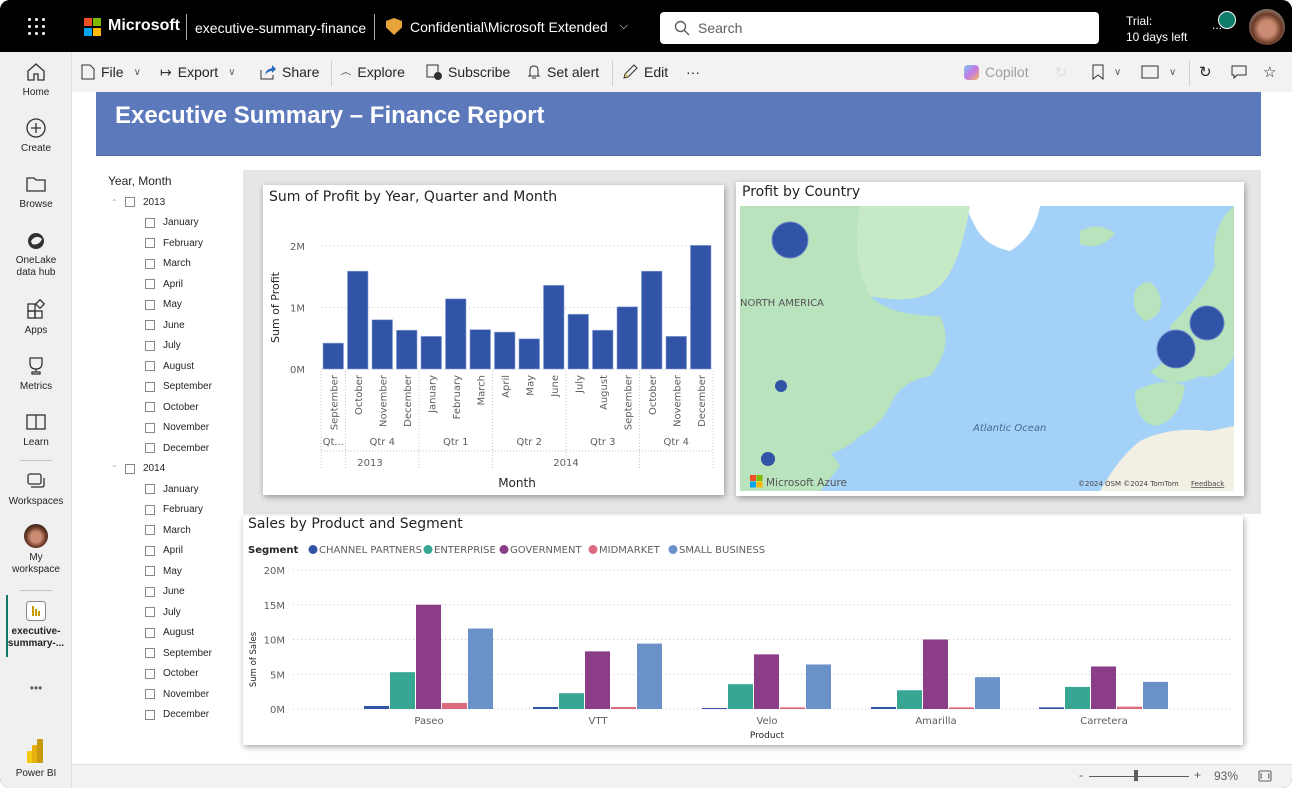 Image resolution: width=1292 pixels, height=788 pixels. What do you see at coordinates (1106, 72) in the screenshot?
I see `bookmark-button: ∨` at bounding box center [1106, 72].